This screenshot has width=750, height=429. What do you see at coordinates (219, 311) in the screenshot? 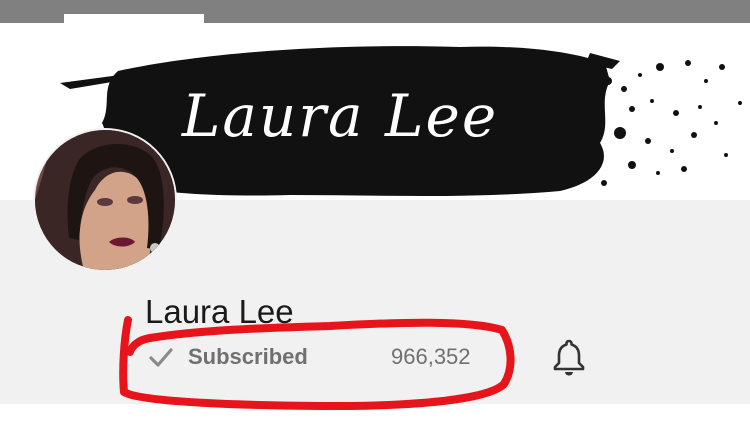
I see `channel-name: Laura Lee` at bounding box center [219, 311].